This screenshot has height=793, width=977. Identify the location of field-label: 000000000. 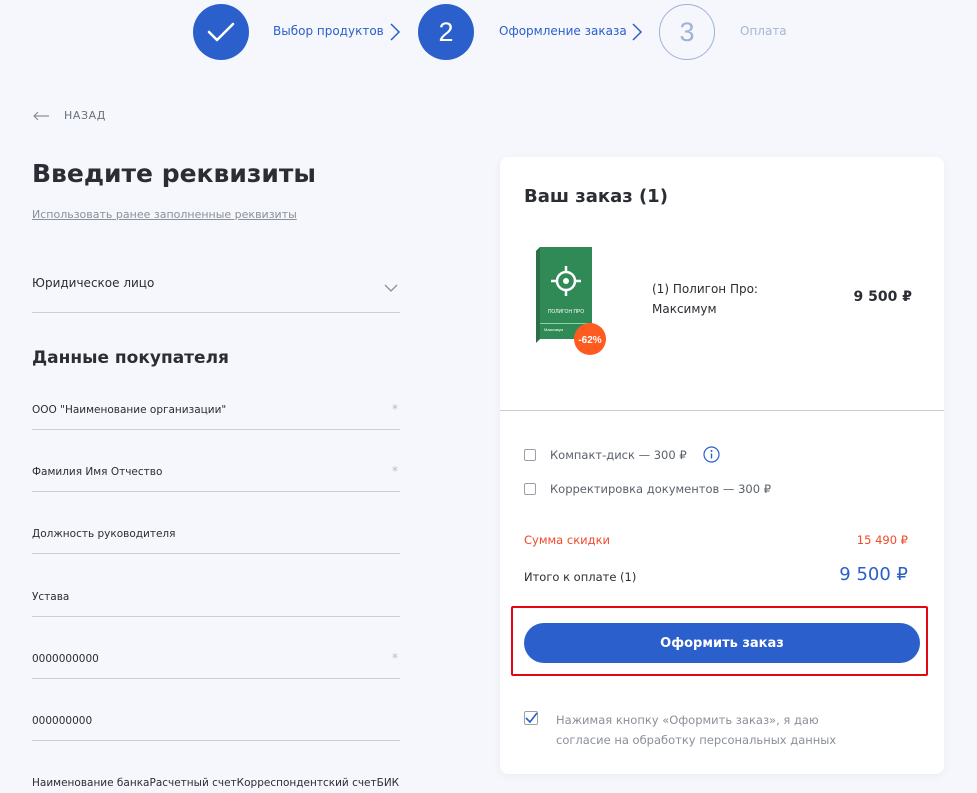
(62, 721).